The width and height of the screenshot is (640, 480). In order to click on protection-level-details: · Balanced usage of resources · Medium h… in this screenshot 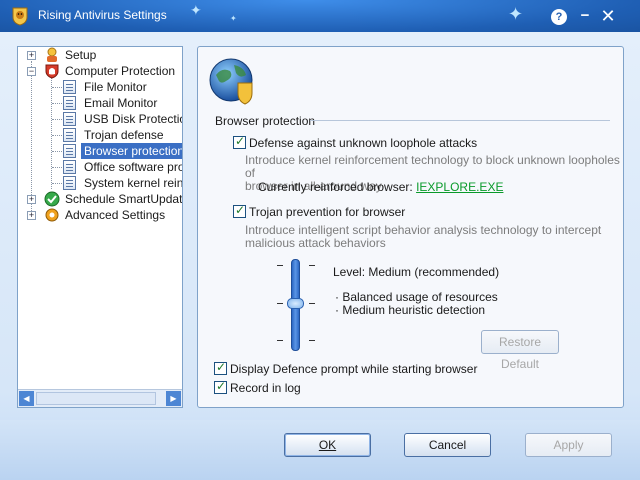, I will do `click(416, 304)`.